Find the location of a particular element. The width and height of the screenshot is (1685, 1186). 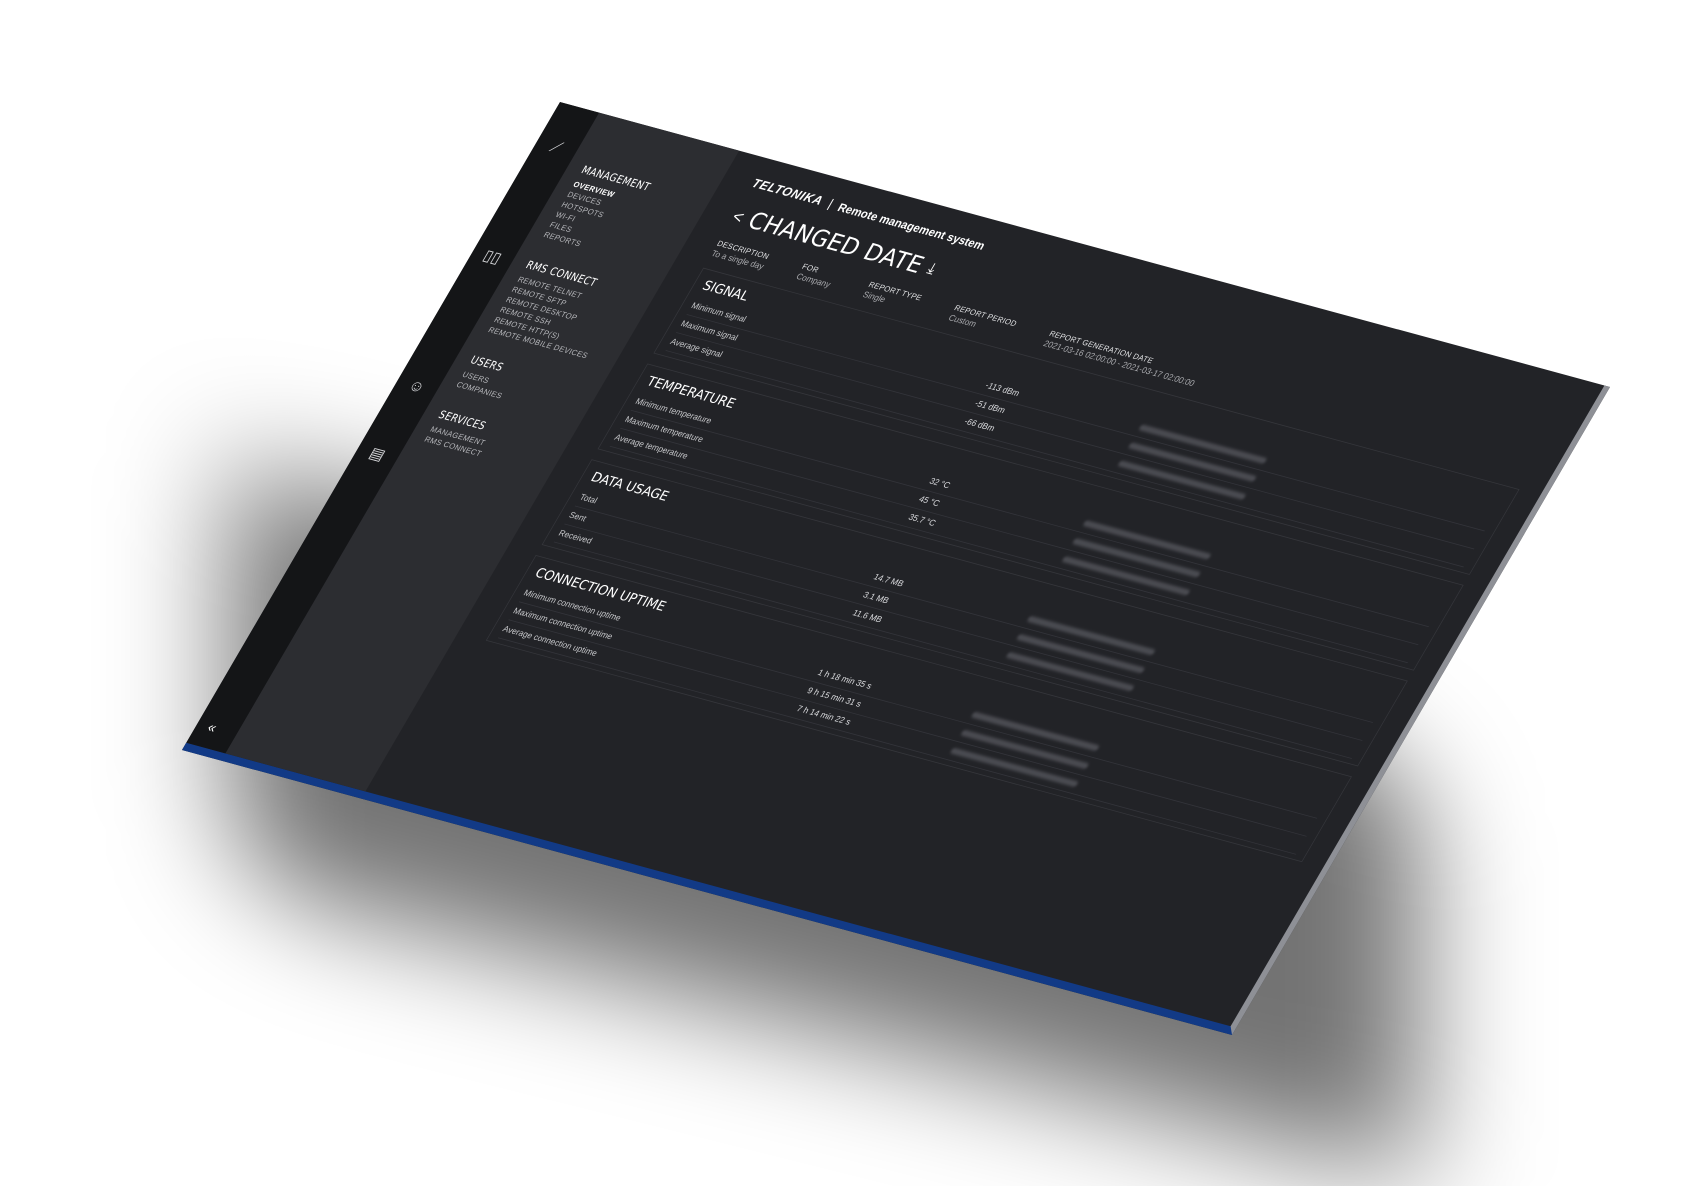

nav-group-users: USERS USERS COMPANIES is located at coordinates (527, 389).